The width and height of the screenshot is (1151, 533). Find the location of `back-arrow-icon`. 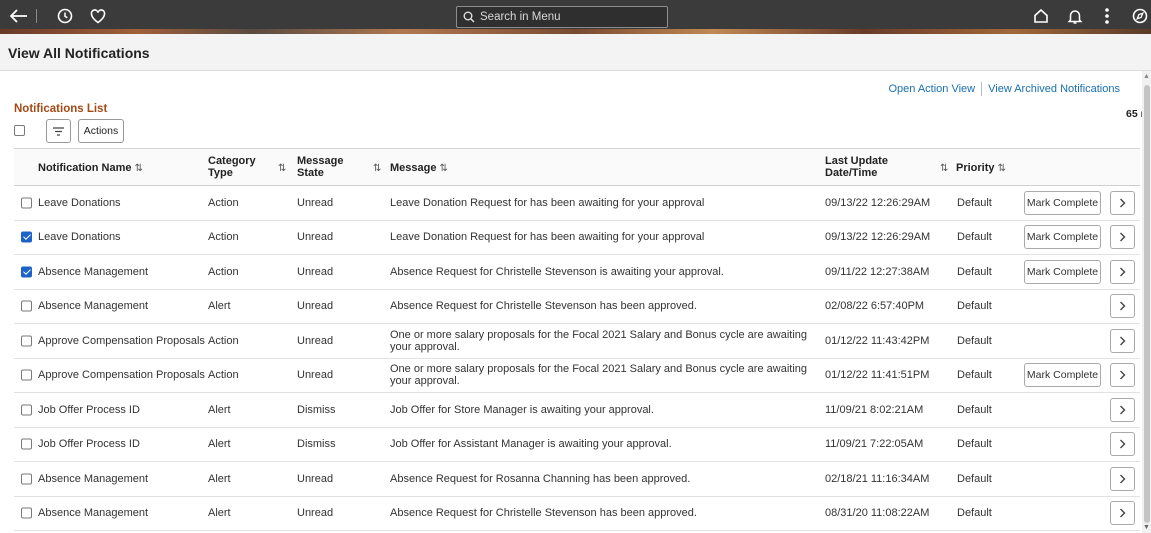

back-arrow-icon is located at coordinates (19, 16).